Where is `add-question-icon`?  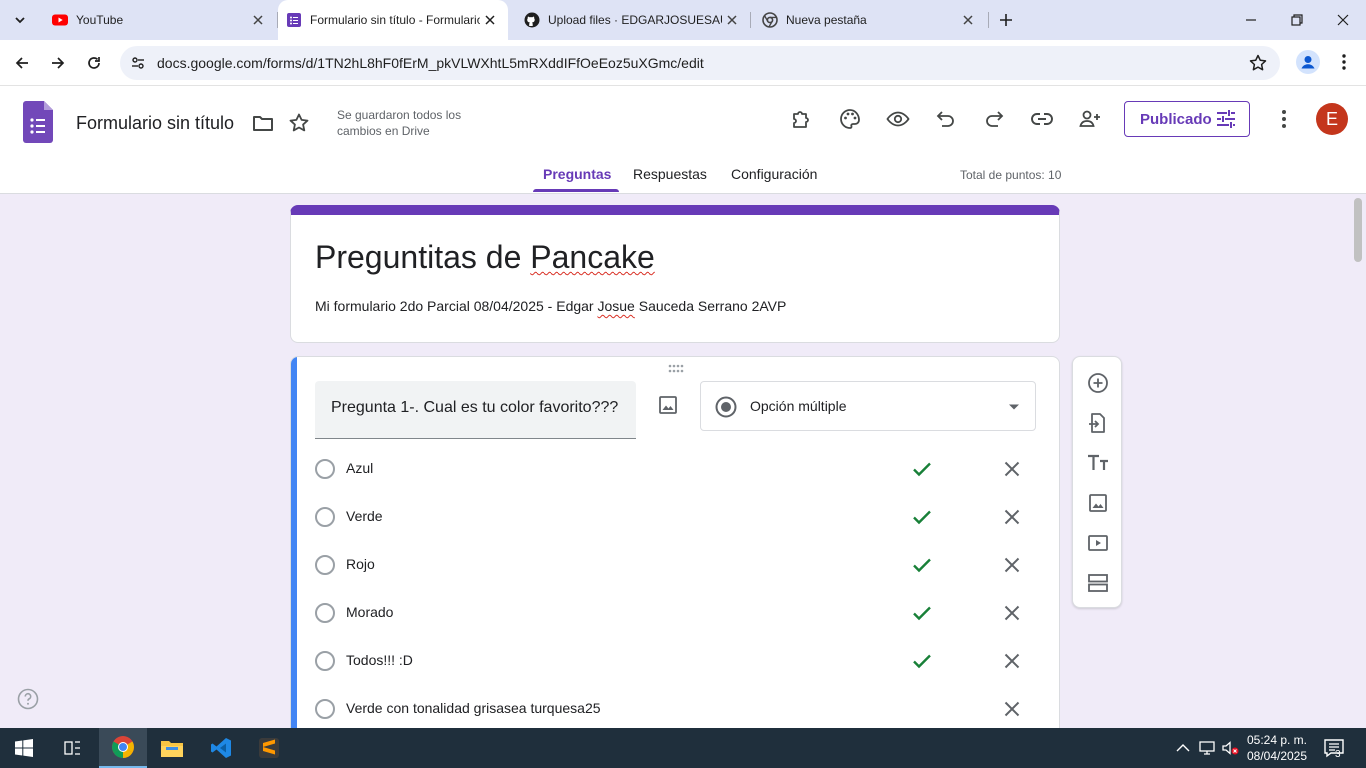
add-question-icon is located at coordinates (1098, 383).